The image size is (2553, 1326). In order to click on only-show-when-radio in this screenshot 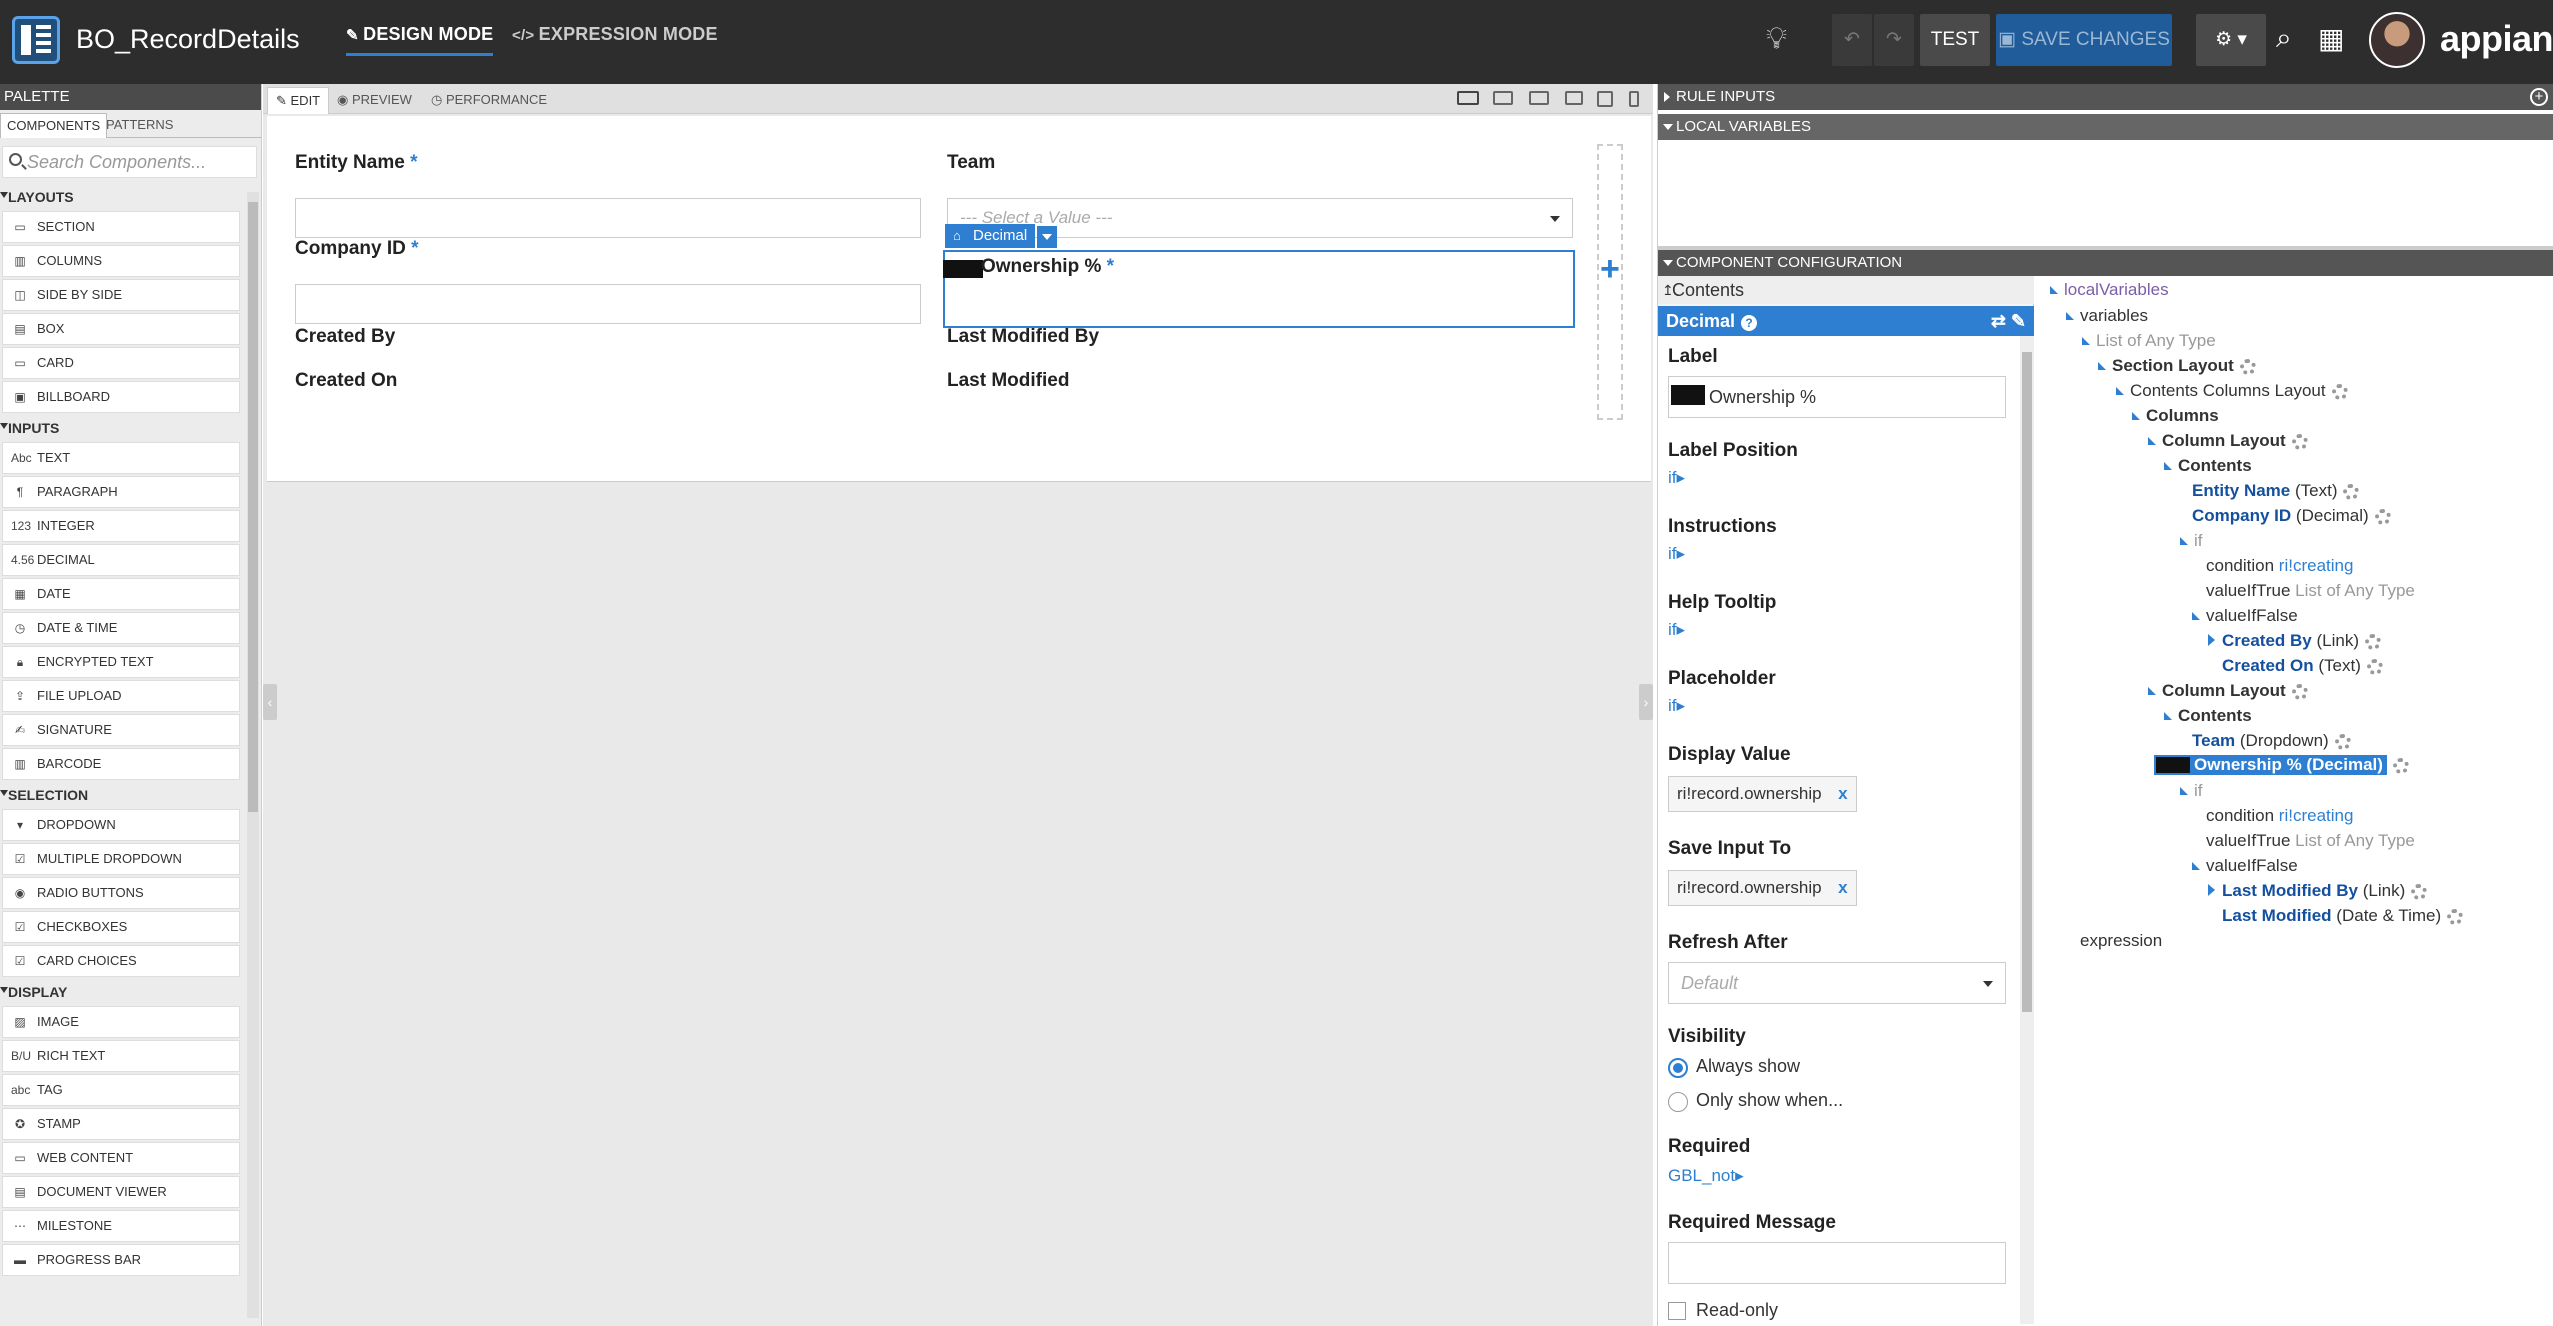, I will do `click(1678, 1102)`.